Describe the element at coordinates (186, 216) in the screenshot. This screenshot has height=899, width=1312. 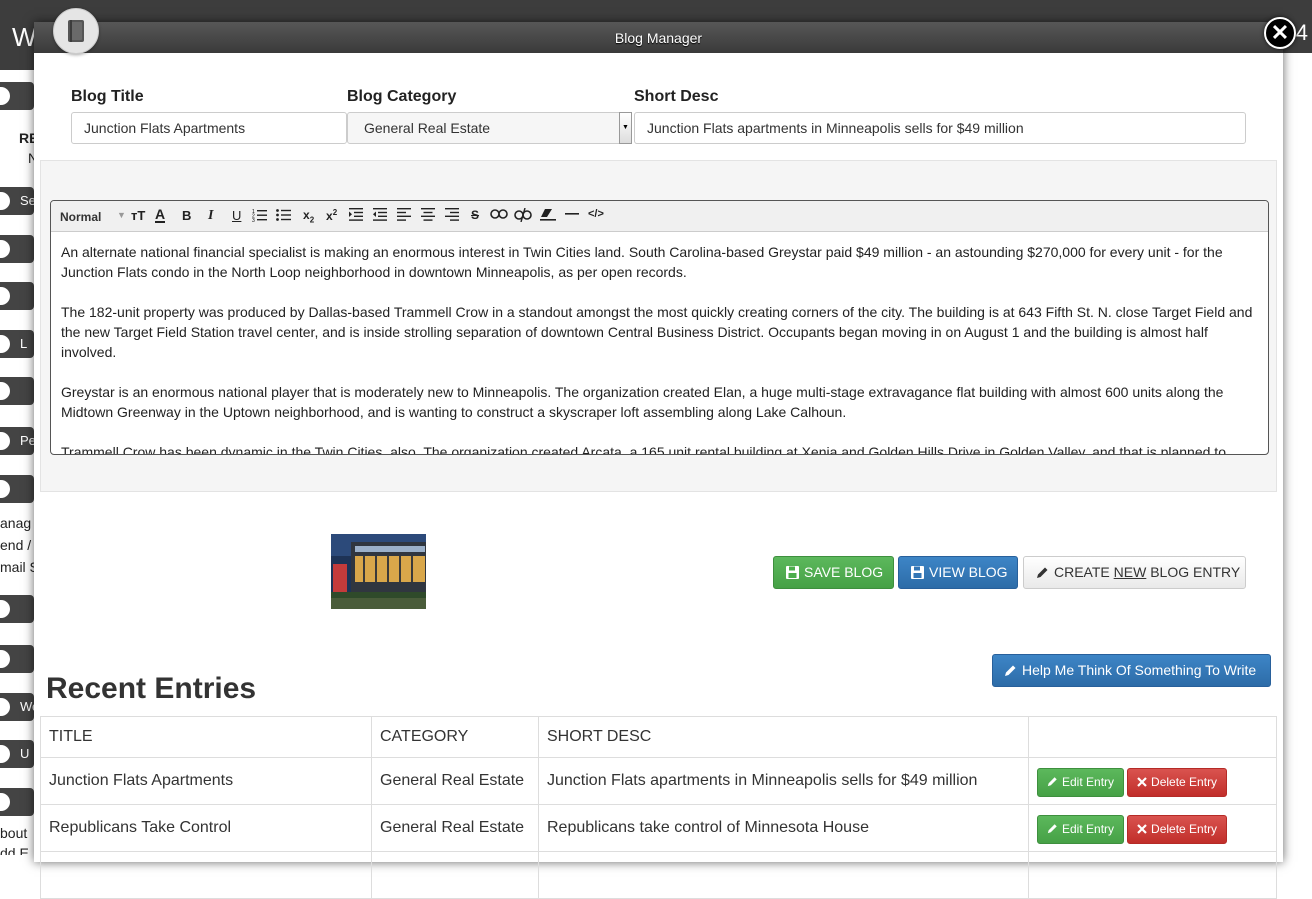
I see `bold-icon: B` at that location.